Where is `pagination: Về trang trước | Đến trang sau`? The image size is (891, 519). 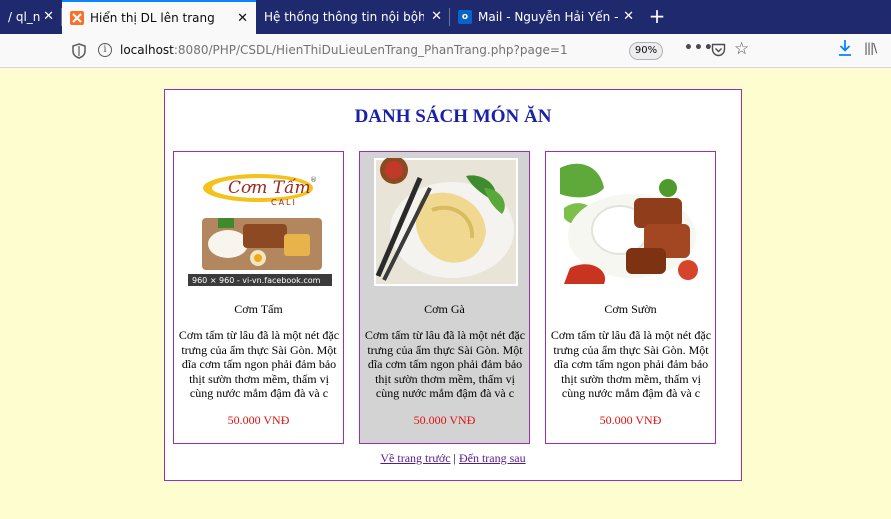
pagination: Về trang trước | Đến trang sau is located at coordinates (453, 458).